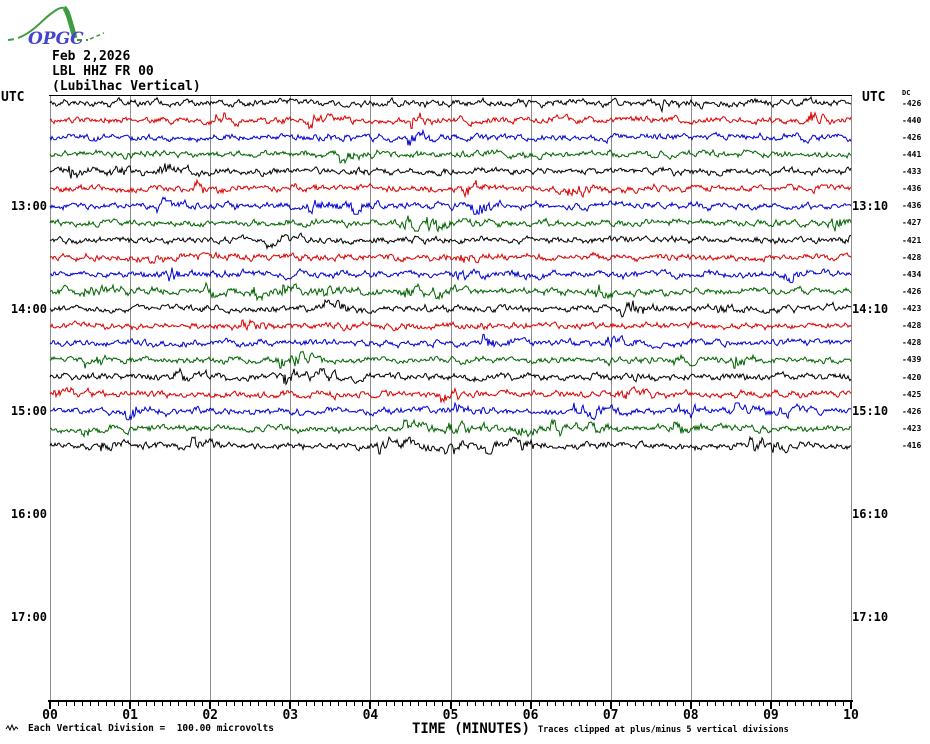 This screenshot has width=930, height=744. I want to click on x-tick-label: 08, so click(690, 715).